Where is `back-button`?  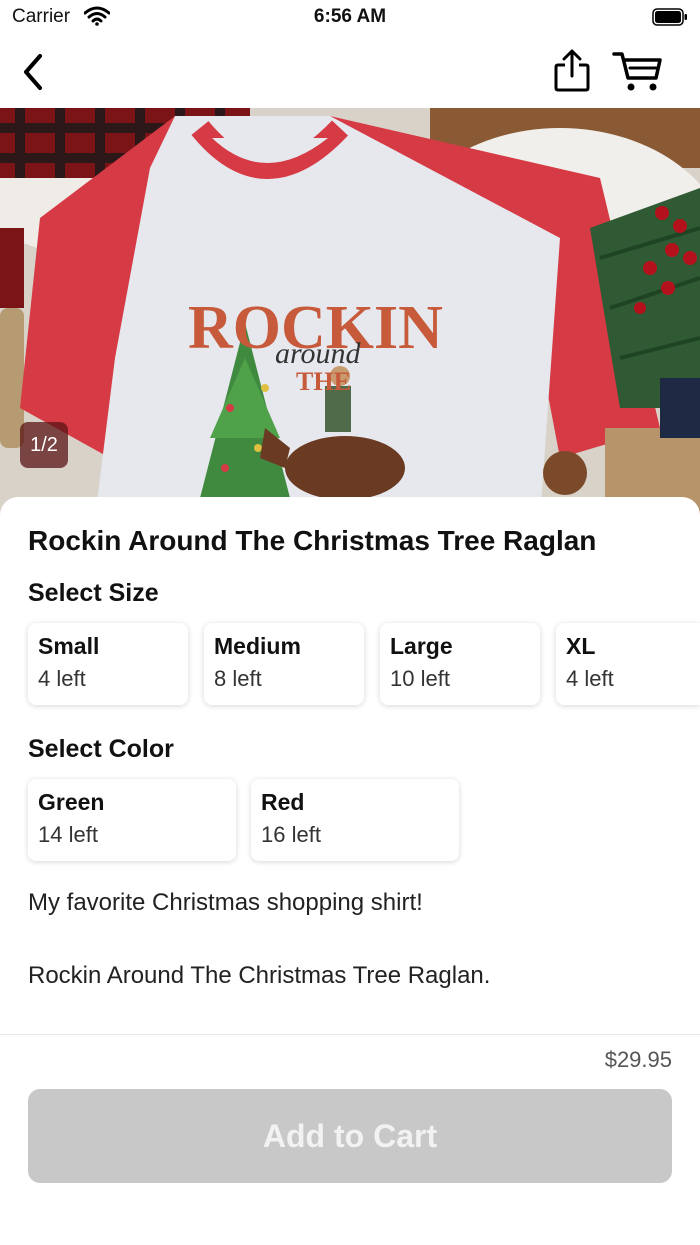
back-button is located at coordinates (34, 72).